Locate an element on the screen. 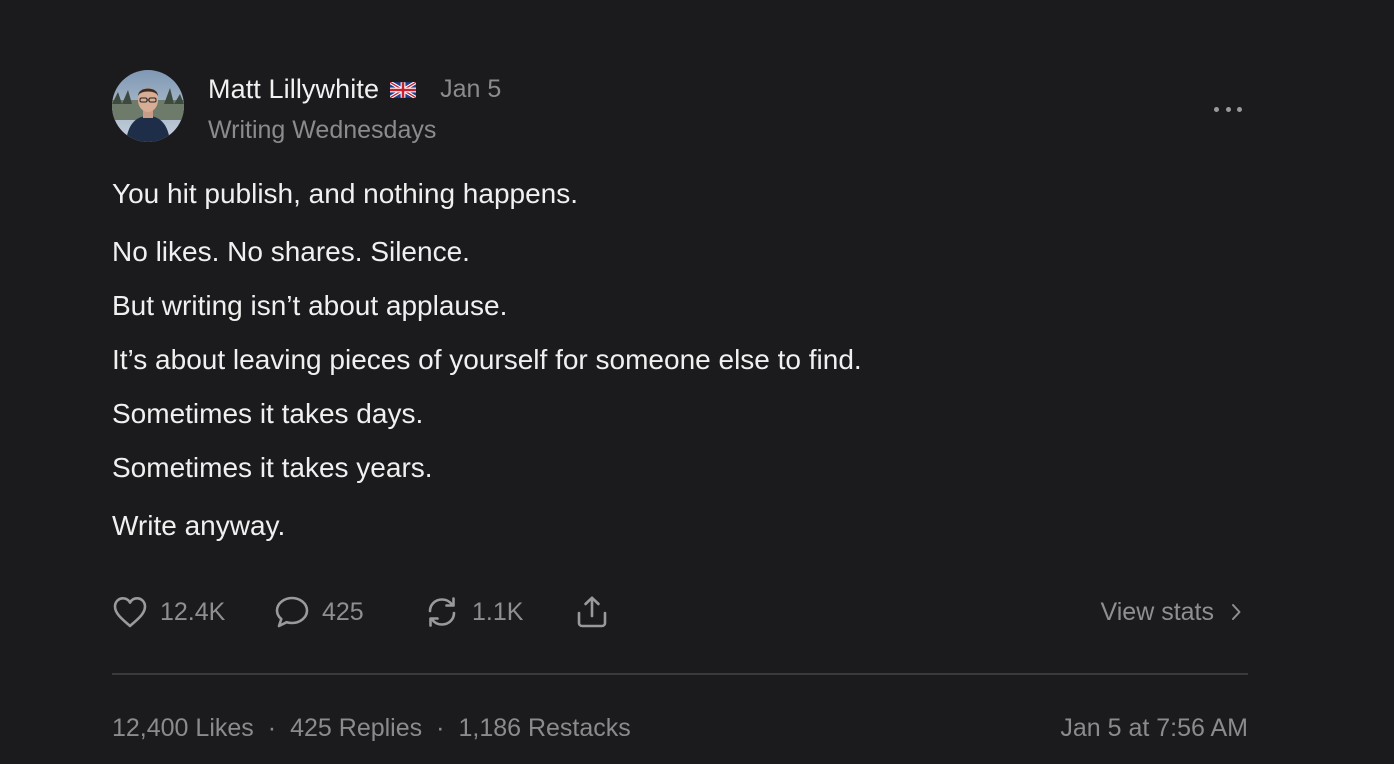 The image size is (1394, 764). restack-button: 1.1K is located at coordinates (473, 612).